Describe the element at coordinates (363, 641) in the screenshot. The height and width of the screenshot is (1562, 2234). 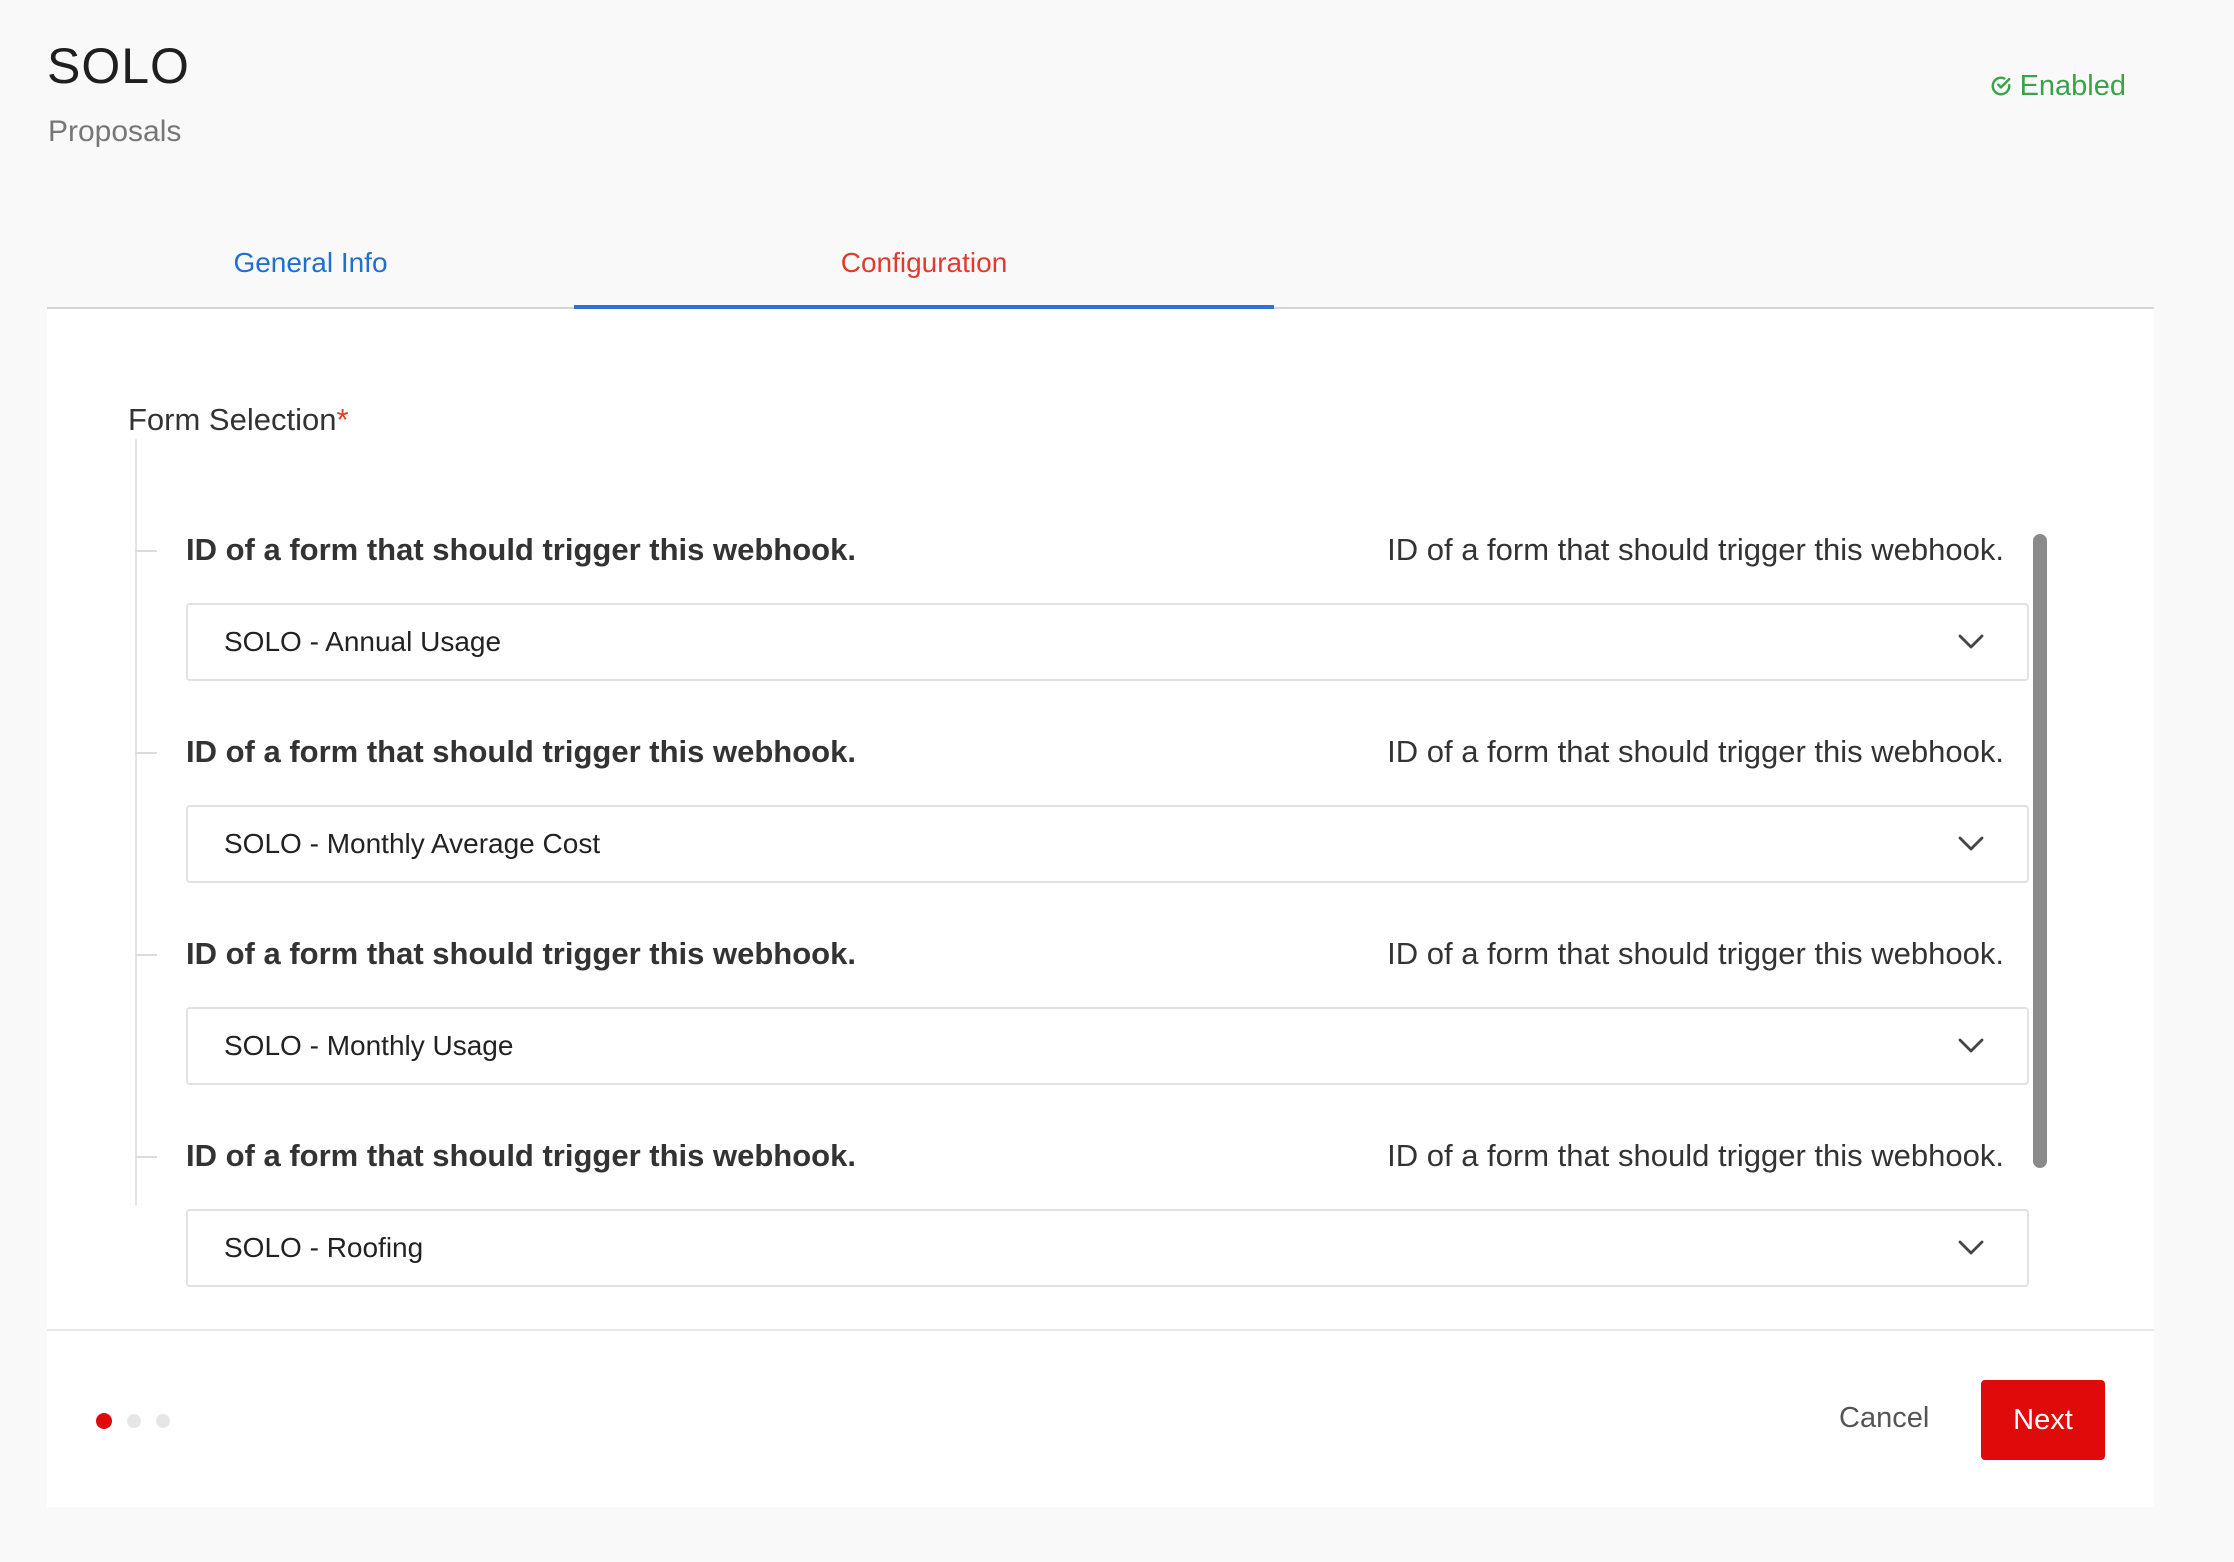
I see `select-value: SOLO - Annual Usage` at that location.